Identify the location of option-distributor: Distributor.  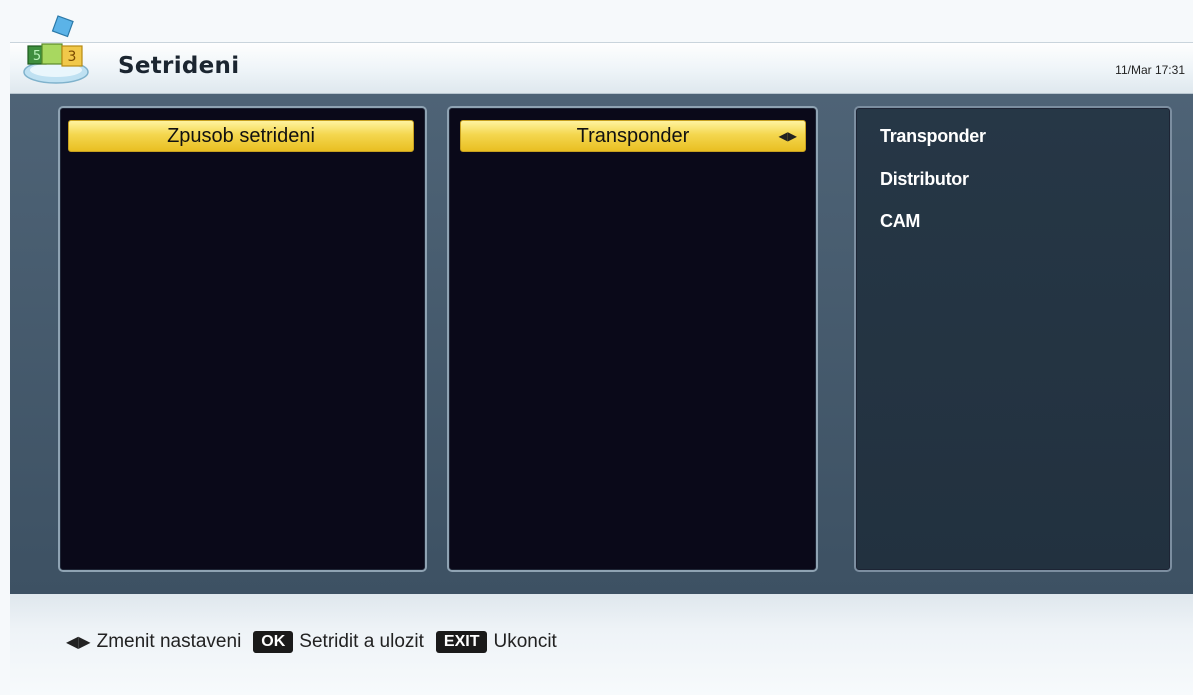
(924, 179).